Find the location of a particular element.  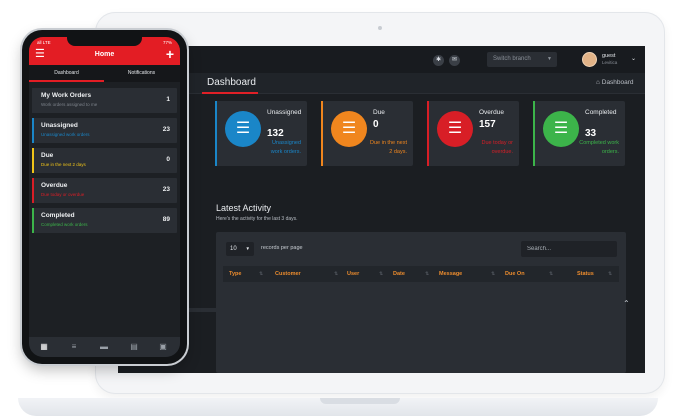

title-bar: Dashboard ⌂ Dashboard is located at coordinates (381, 83).